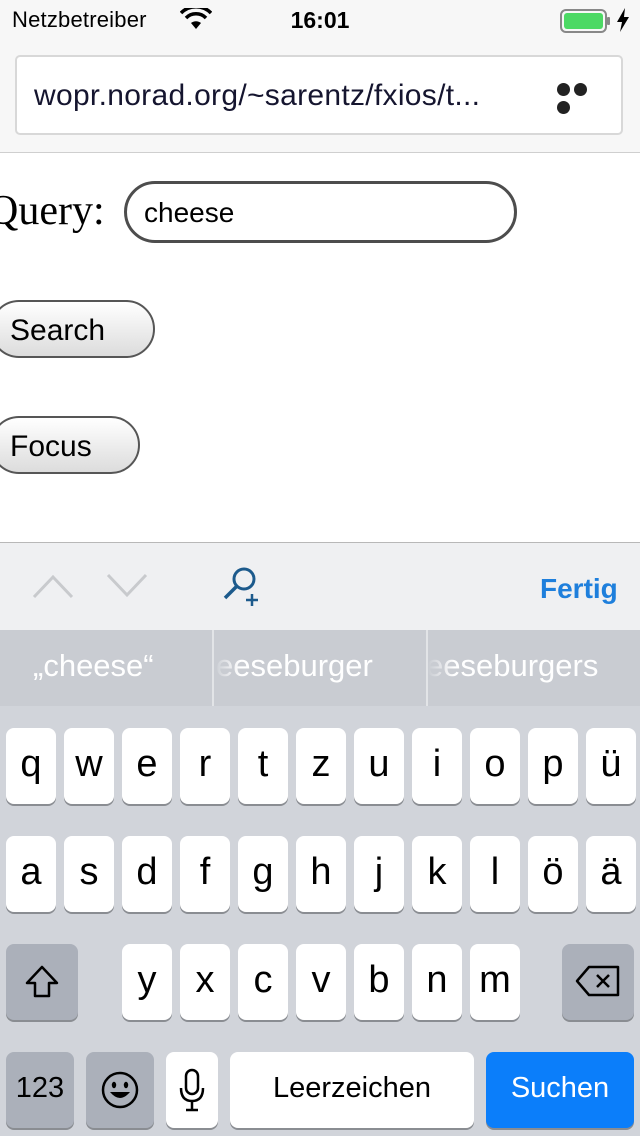  I want to click on status-bar: Netzbetreiber 16:01, so click(320, 20).